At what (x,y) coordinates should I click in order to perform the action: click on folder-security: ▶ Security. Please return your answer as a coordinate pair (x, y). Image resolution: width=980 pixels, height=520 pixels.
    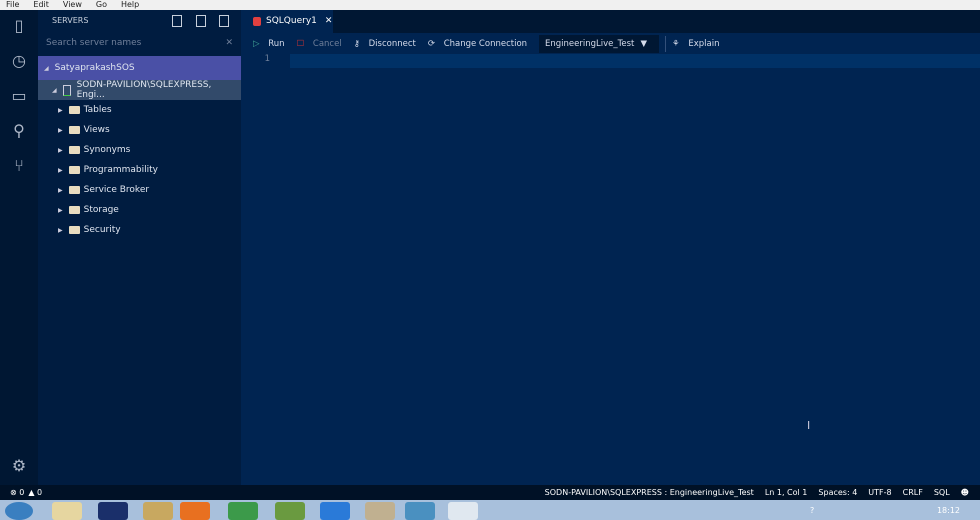
    Looking at the image, I should click on (139, 230).